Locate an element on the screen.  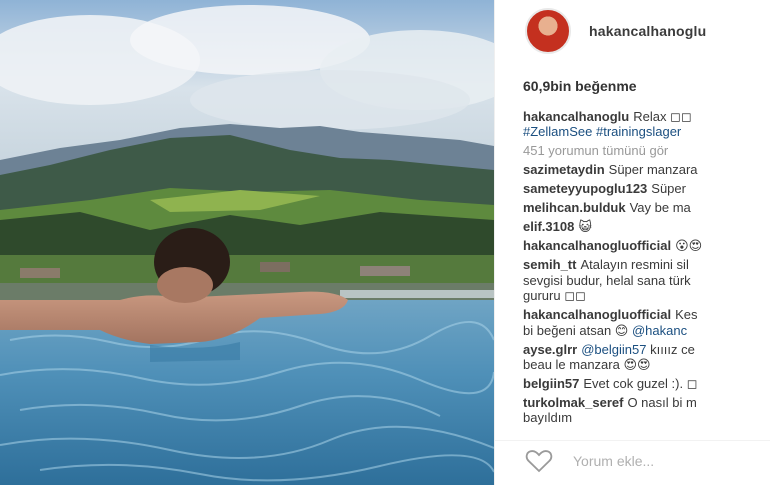
comment-item: sazimetaydin Süper manzara is located at coordinates (646, 169).